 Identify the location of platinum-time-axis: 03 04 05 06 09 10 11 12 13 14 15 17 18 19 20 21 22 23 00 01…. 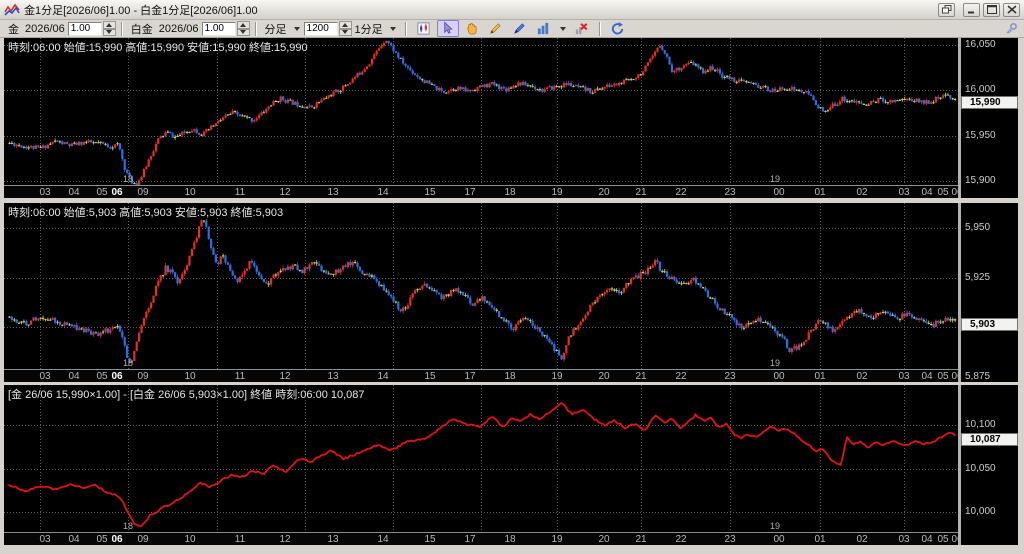
(481, 375).